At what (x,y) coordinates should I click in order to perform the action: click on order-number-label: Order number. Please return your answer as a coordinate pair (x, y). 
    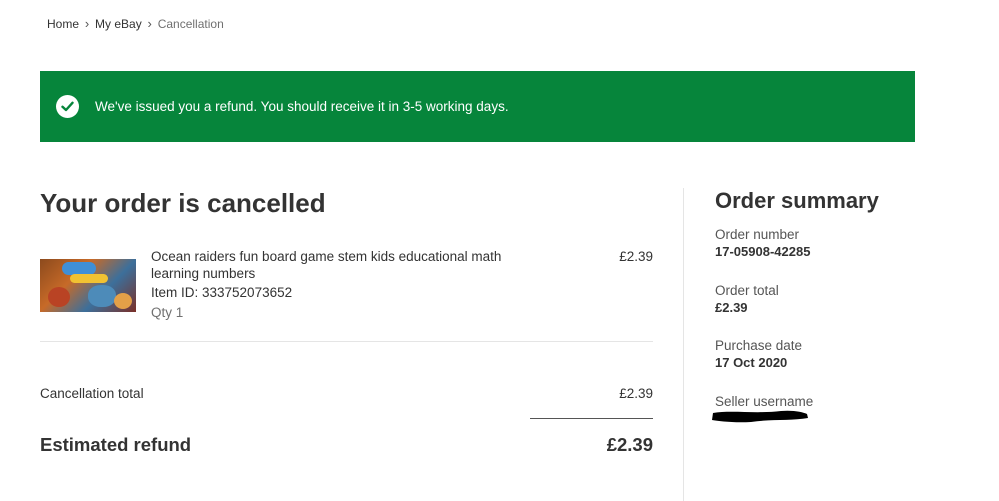
    Looking at the image, I should click on (757, 234).